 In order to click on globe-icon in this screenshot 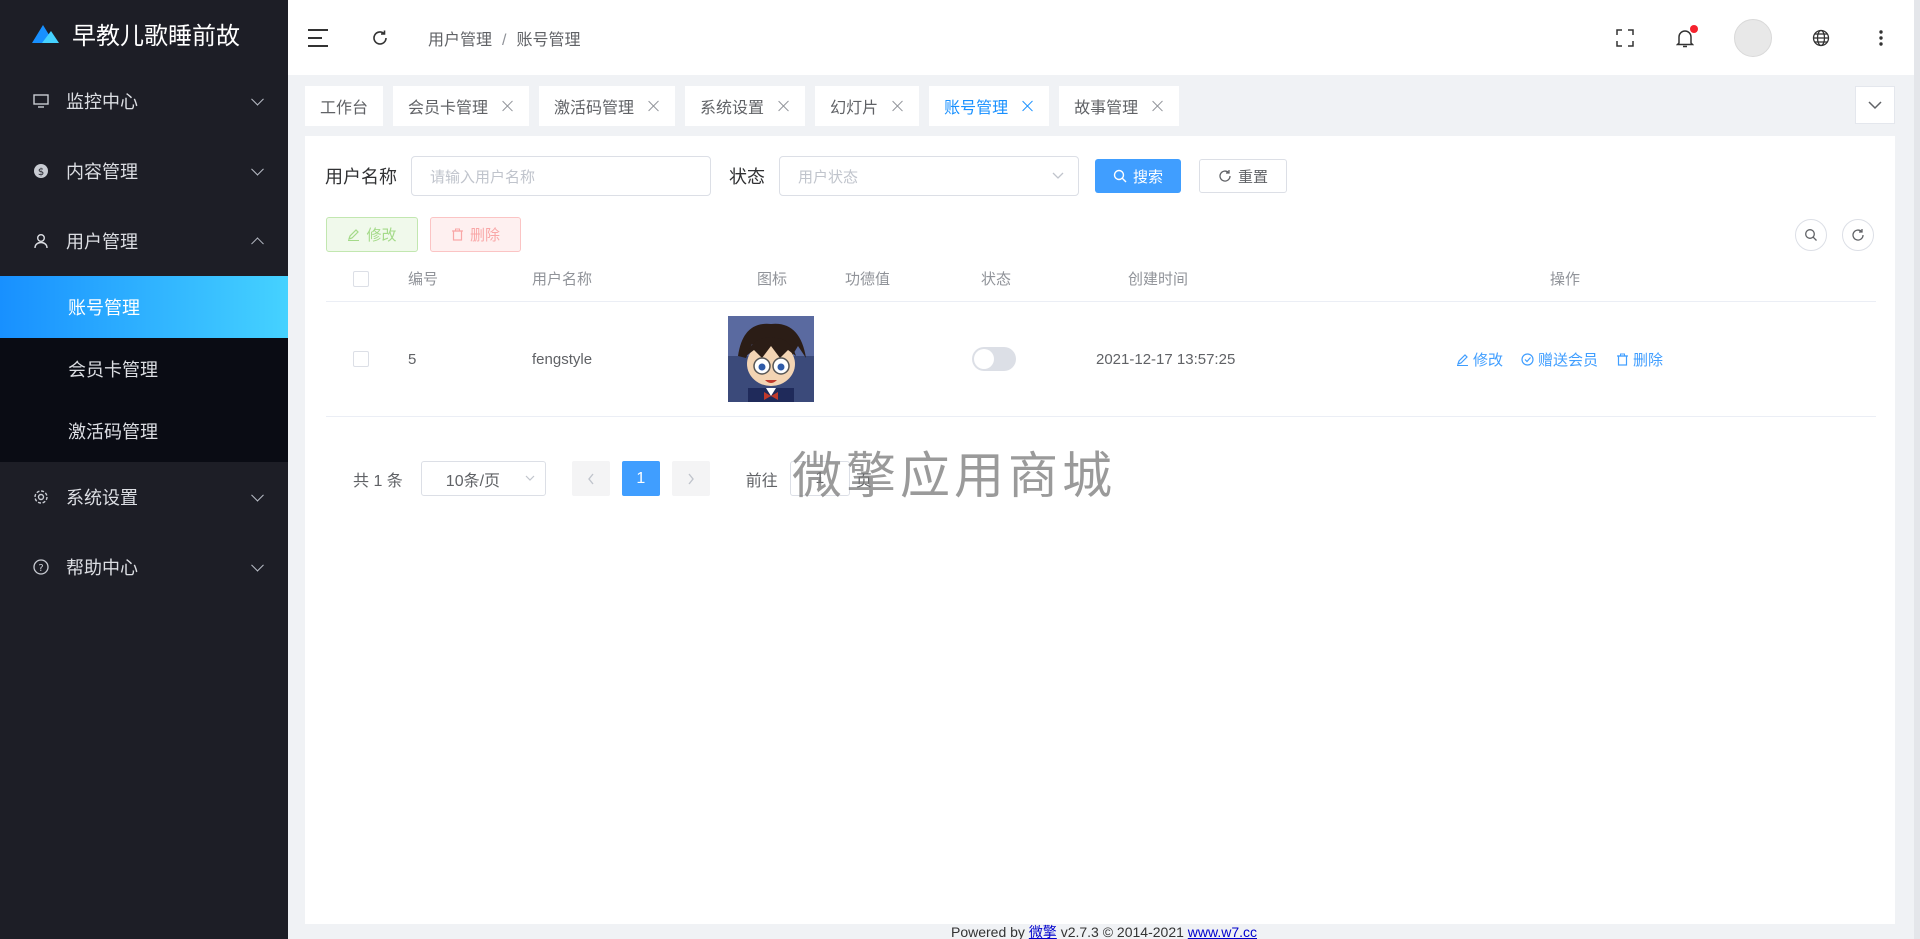, I will do `click(1821, 38)`.